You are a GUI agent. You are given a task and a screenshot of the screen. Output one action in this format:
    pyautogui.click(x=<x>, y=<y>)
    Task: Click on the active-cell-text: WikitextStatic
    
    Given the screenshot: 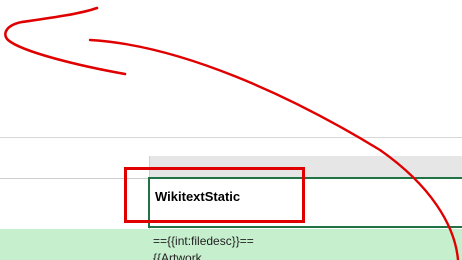 What is the action you would take?
    pyautogui.click(x=198, y=196)
    